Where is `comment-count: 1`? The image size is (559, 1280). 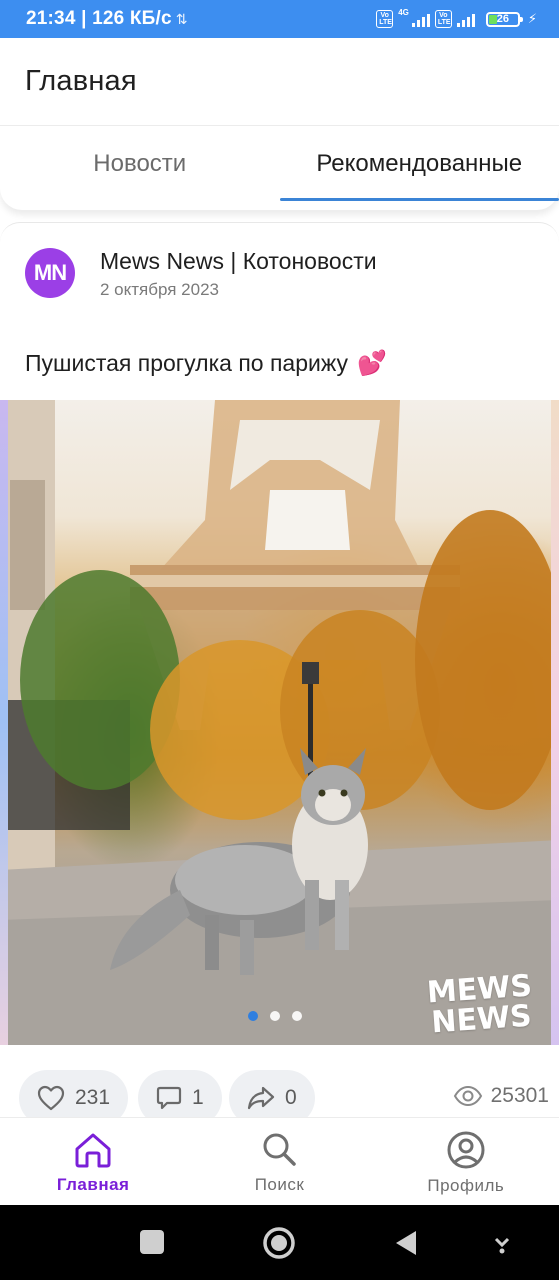 comment-count: 1 is located at coordinates (198, 1097).